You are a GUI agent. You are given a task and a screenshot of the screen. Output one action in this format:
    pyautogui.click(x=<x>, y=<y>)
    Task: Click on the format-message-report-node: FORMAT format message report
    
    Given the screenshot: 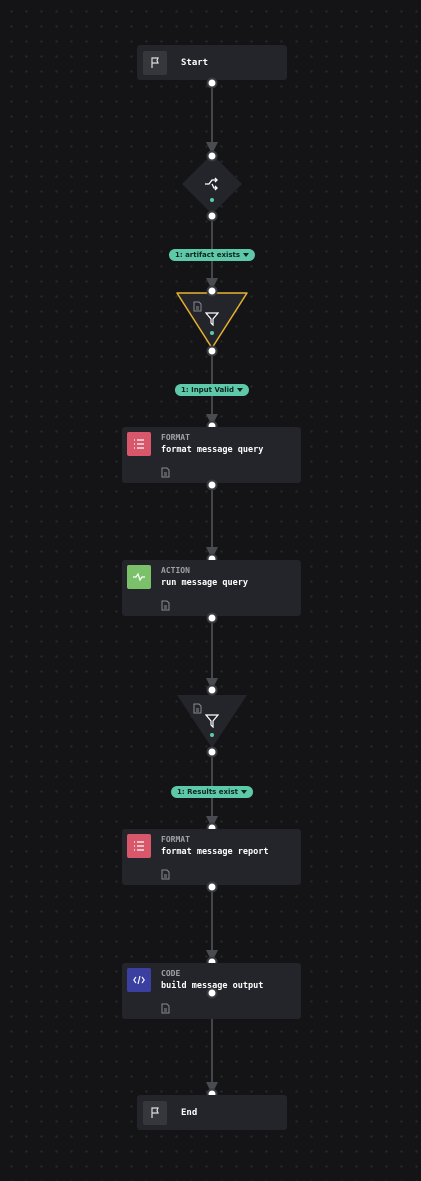 What is the action you would take?
    pyautogui.click(x=211, y=857)
    